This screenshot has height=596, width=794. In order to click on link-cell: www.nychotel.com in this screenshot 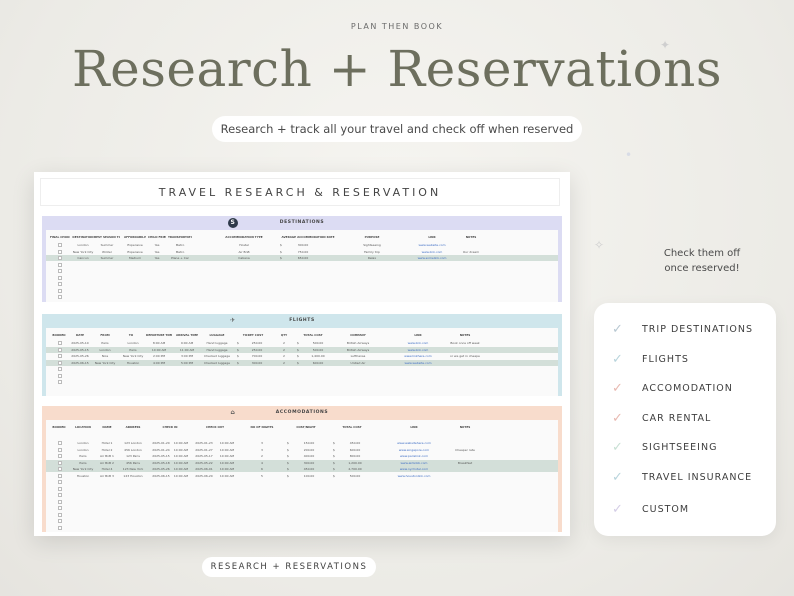, I will do `click(414, 469)`.